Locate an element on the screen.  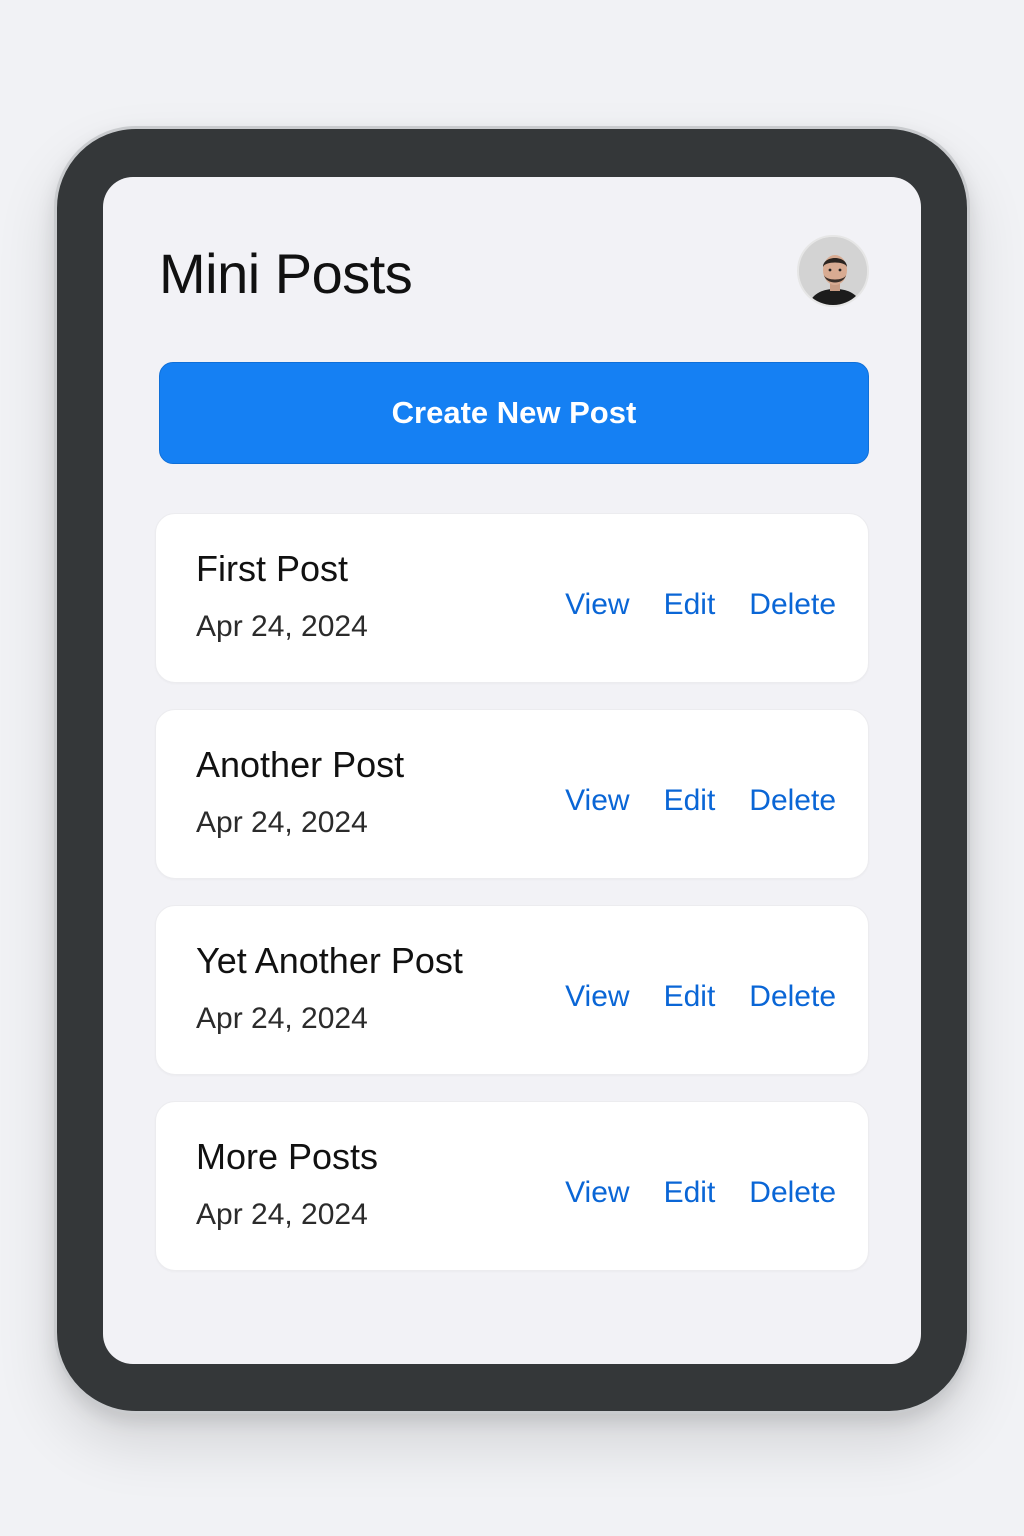
post-card: More Posts Apr 24, 2024 View Edit Delete is located at coordinates (512, 1186).